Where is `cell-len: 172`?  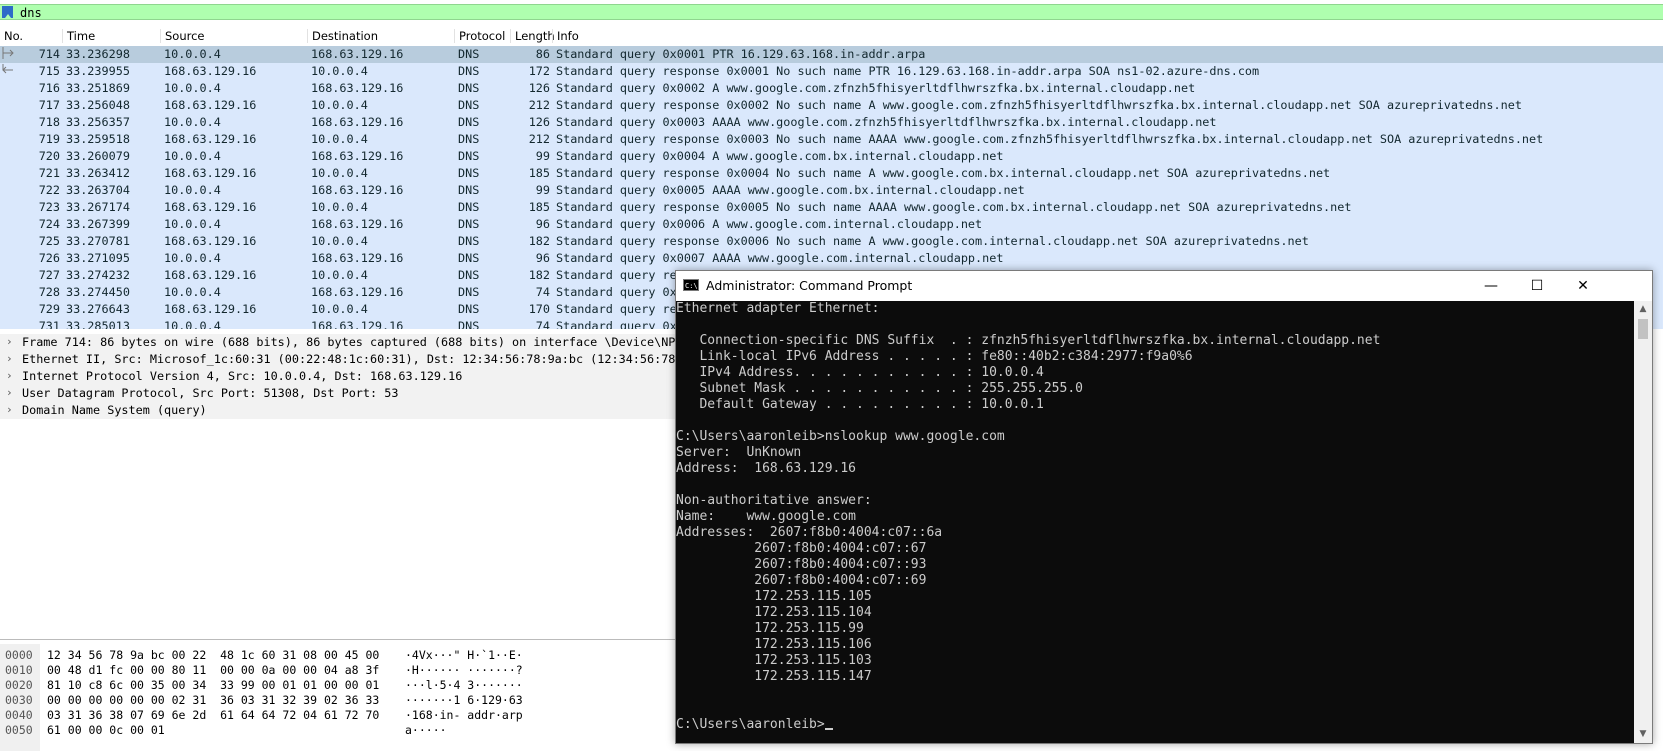
cell-len: 172 is located at coordinates (539, 71).